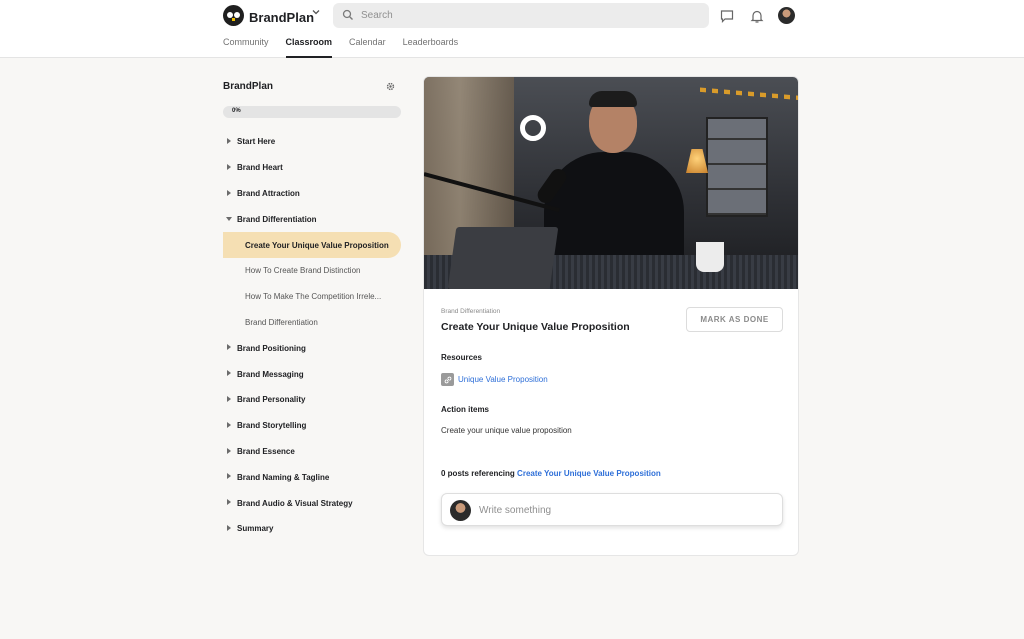 The image size is (1024, 639). Describe the element at coordinates (312, 112) in the screenshot. I see `course-progress-bar: 0%` at that location.